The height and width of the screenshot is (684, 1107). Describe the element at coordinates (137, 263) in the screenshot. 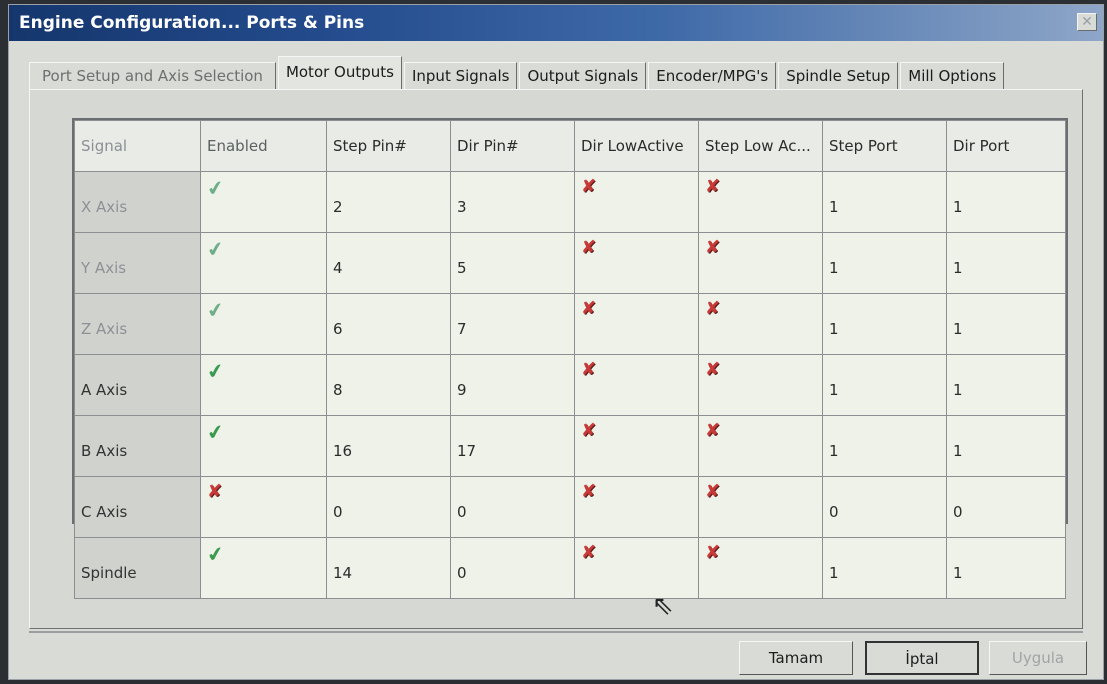

I see `row-signal-label: Y Axis` at that location.